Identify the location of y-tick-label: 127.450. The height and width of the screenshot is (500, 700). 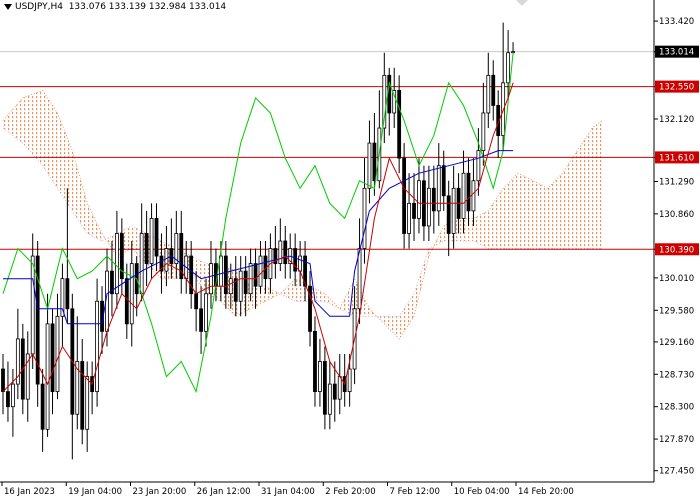
(676, 472).